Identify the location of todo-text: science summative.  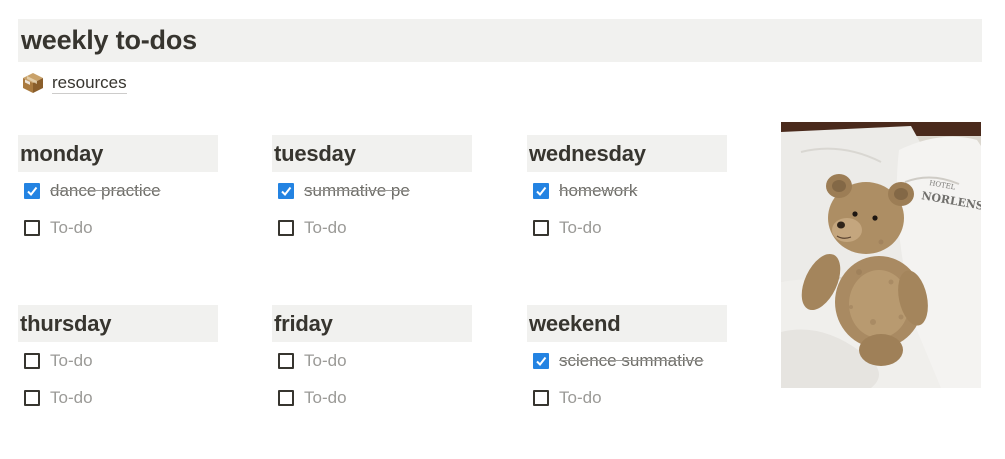
(631, 361).